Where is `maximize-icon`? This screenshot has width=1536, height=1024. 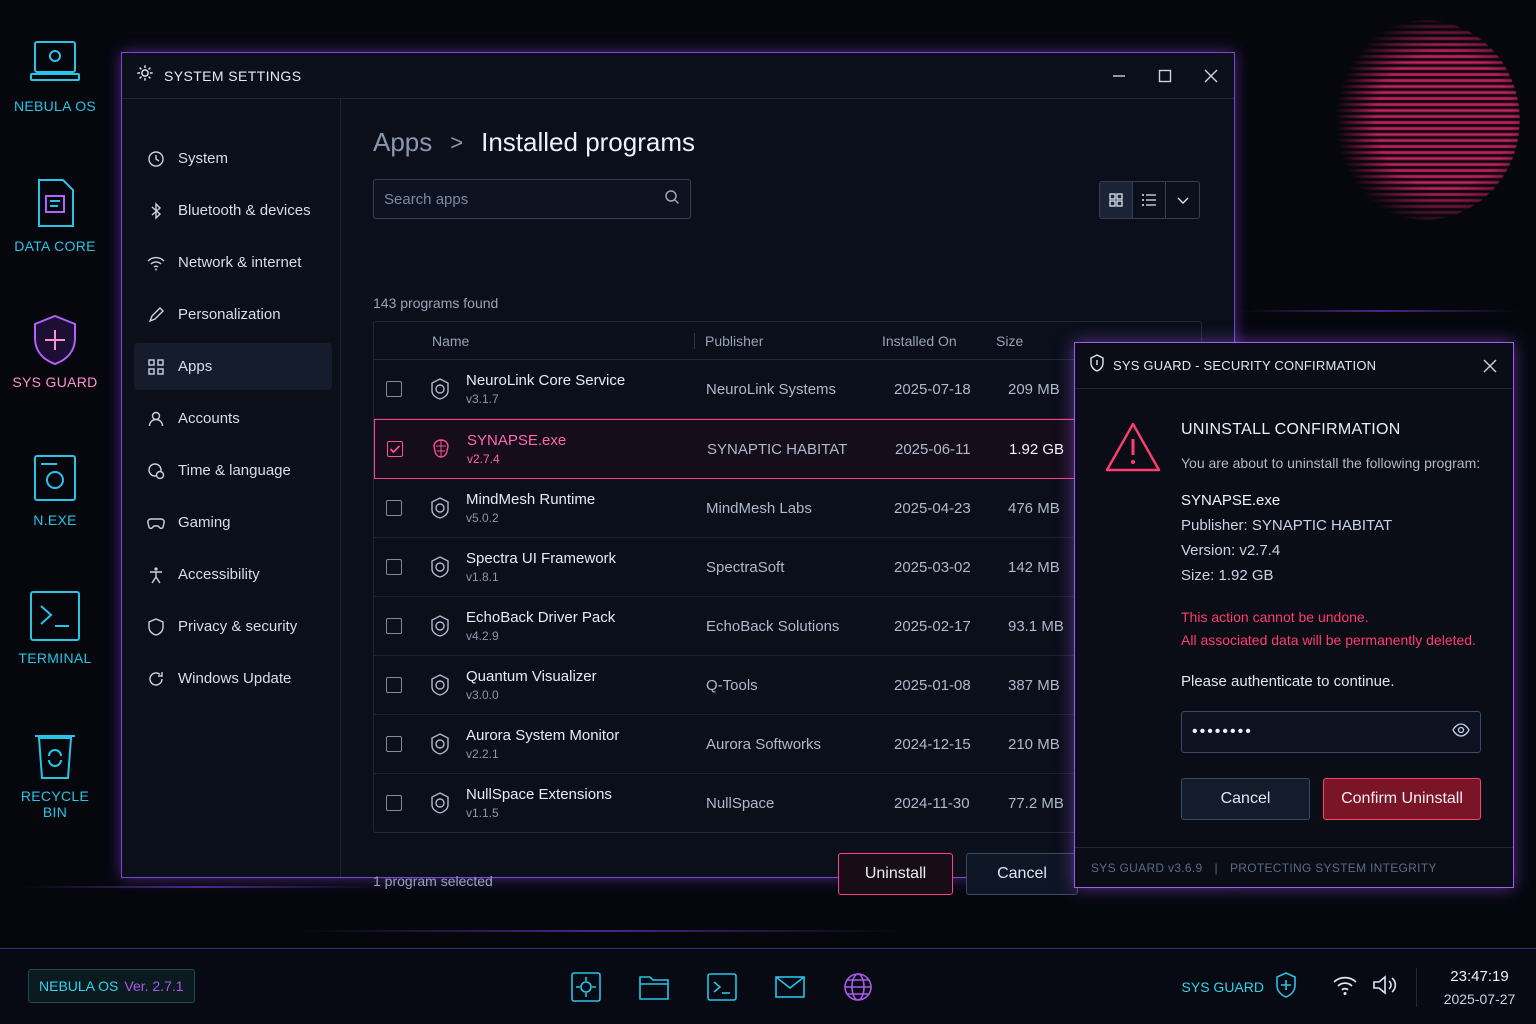 maximize-icon is located at coordinates (1165, 75).